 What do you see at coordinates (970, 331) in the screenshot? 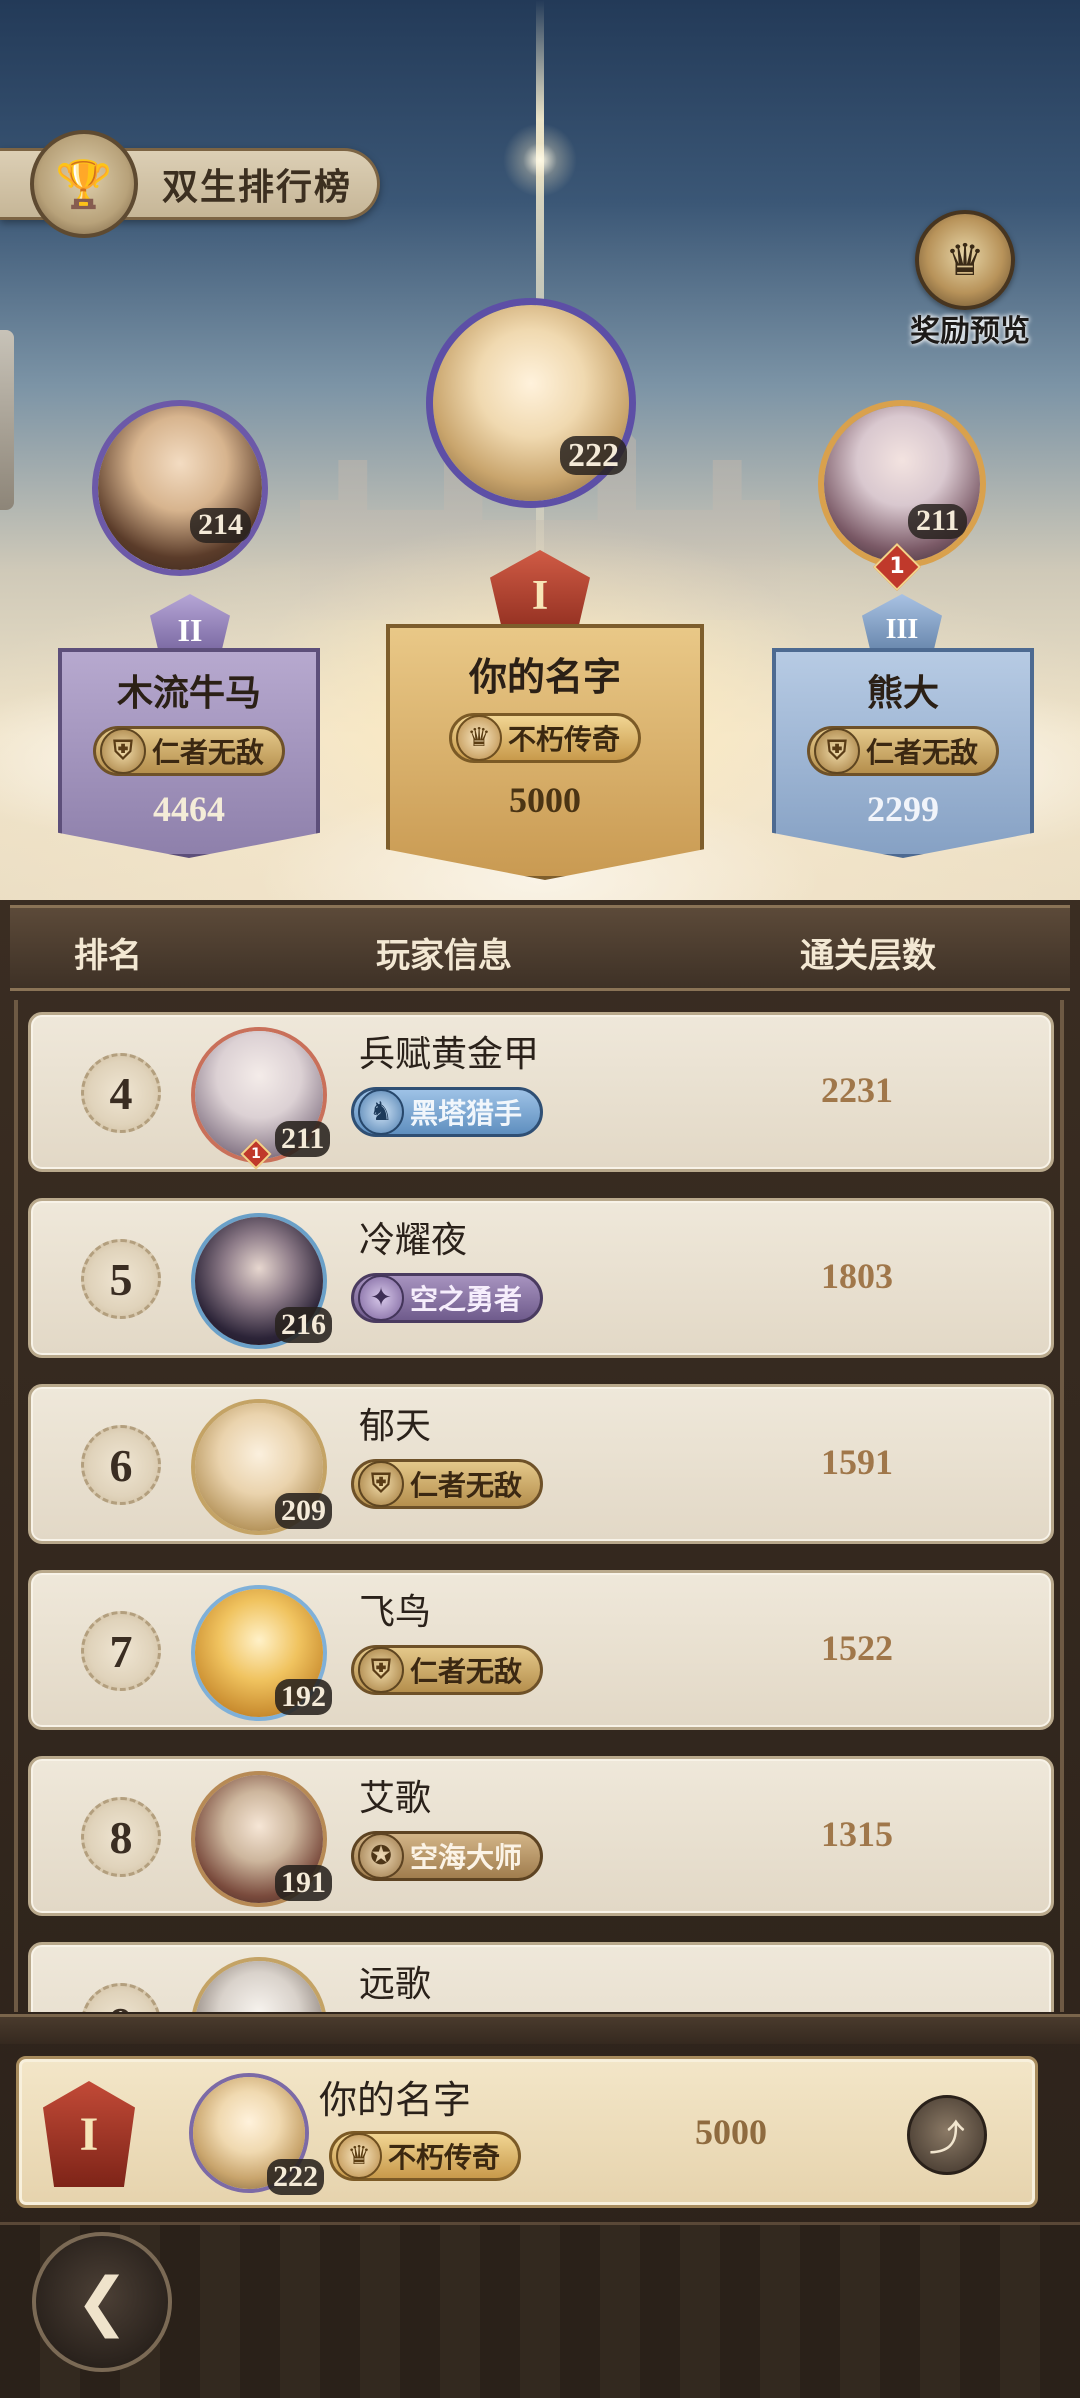
I see `reward-preview-label: 奖励预览` at bounding box center [970, 331].